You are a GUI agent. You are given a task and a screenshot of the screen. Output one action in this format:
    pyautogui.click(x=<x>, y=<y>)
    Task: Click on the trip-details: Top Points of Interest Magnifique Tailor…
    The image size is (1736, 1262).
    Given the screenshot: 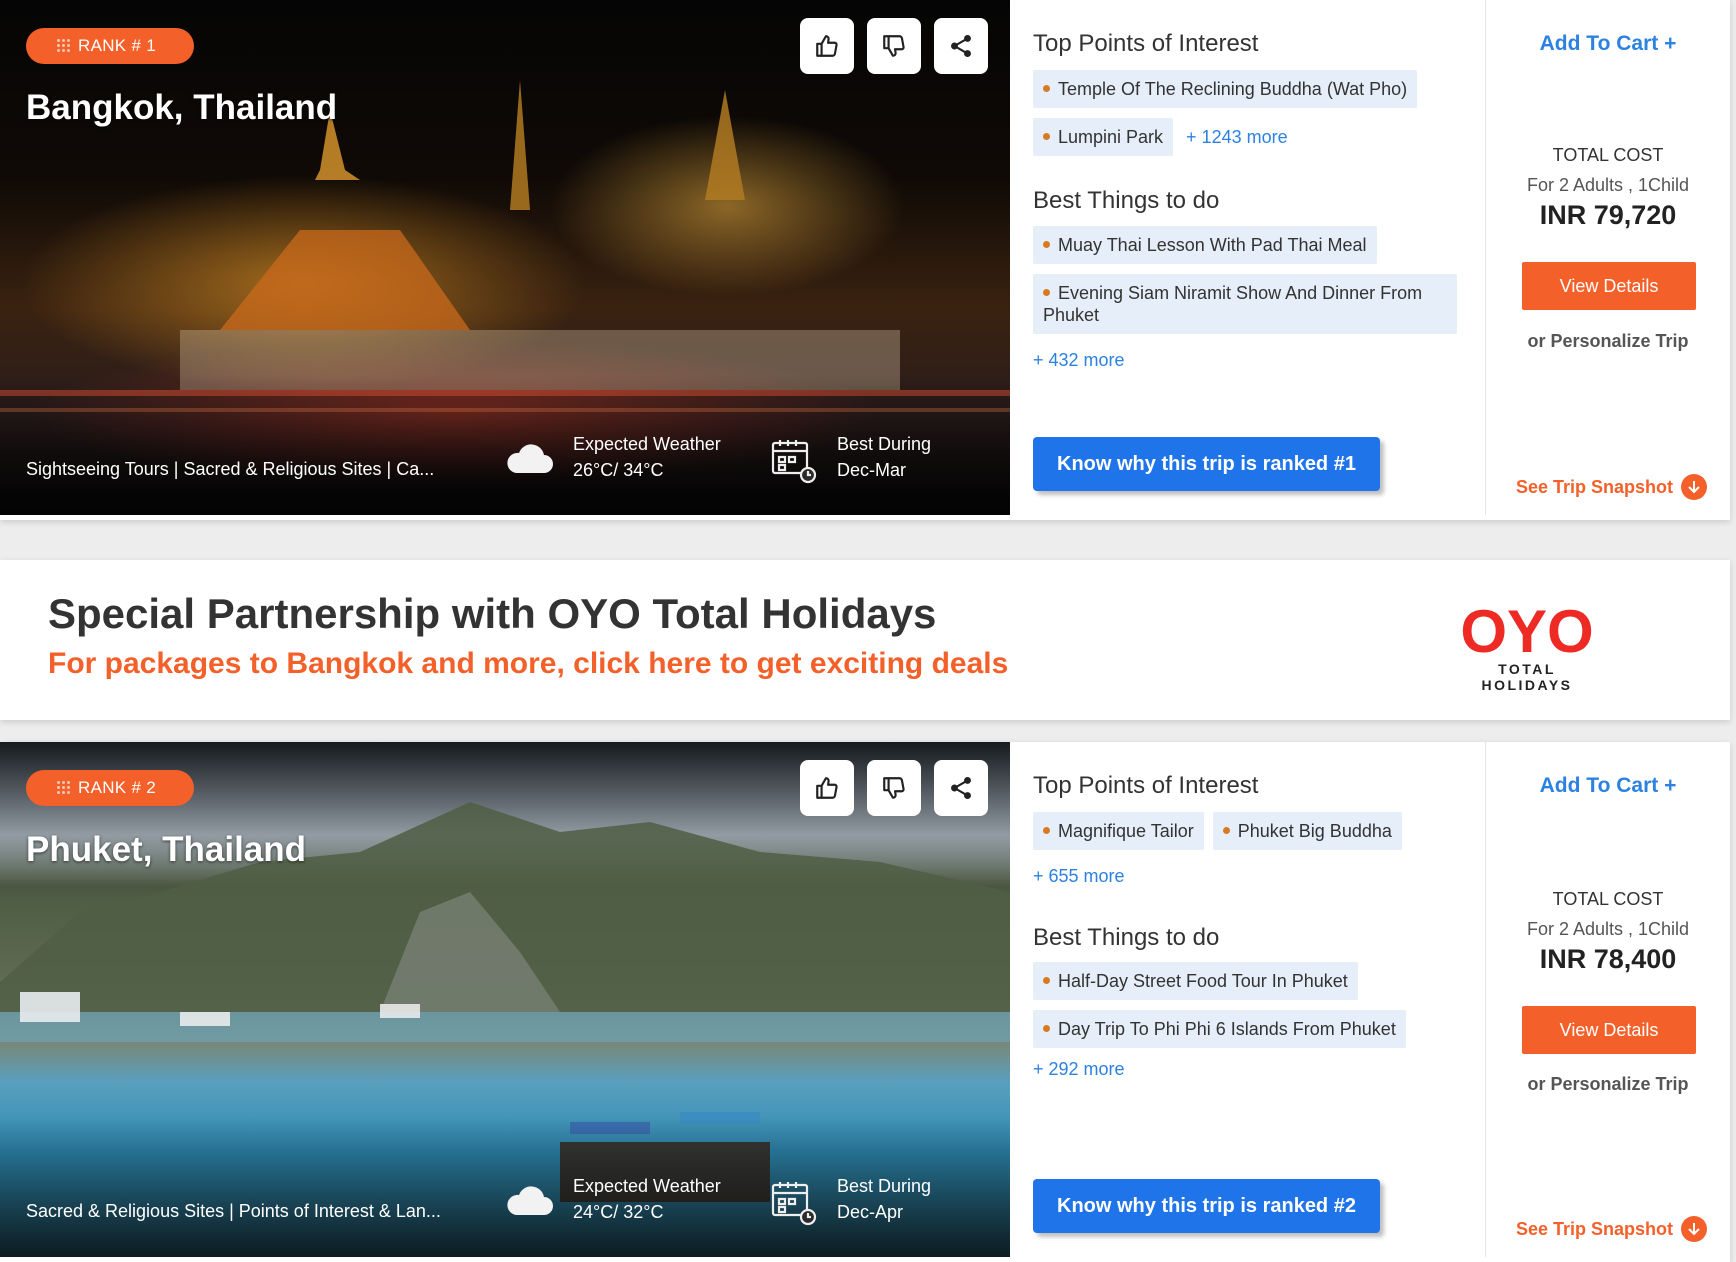 What is the action you would take?
    pyautogui.click(x=1248, y=999)
    